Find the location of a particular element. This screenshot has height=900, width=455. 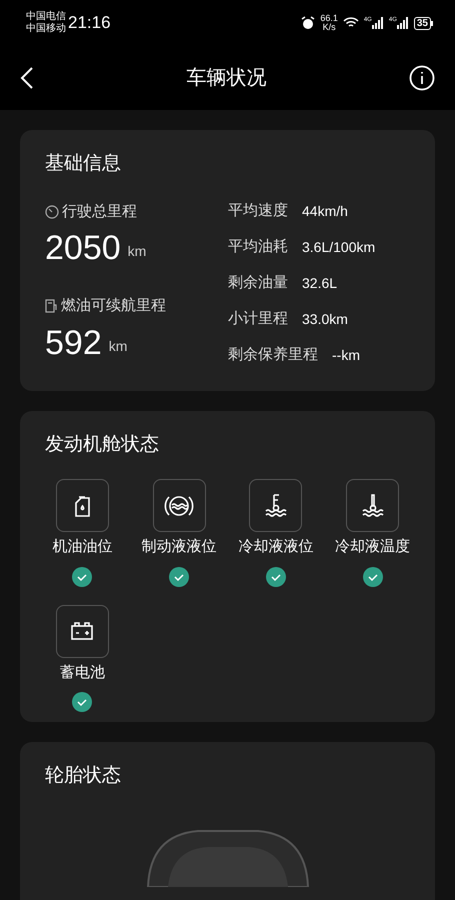

stat-value: --km is located at coordinates (346, 355).